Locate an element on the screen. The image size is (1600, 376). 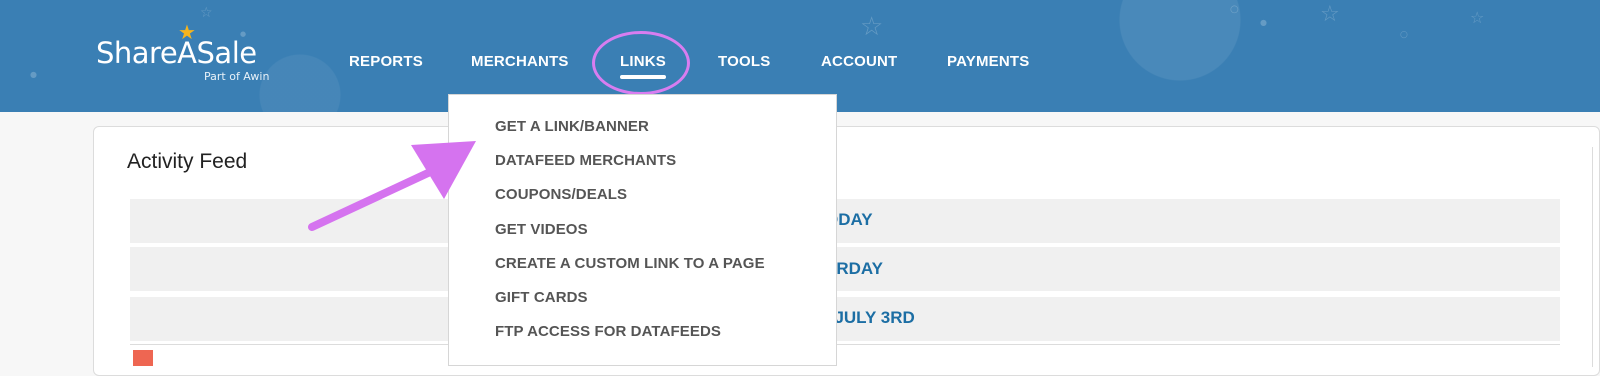
nav-account: ACCOUNT is located at coordinates (859, 61).